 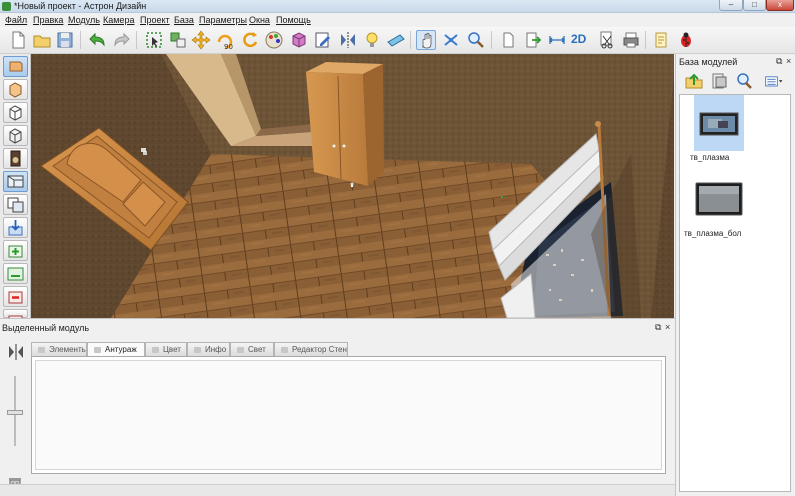 What do you see at coordinates (118, 20) in the screenshot?
I see `menu-camera: Камера` at bounding box center [118, 20].